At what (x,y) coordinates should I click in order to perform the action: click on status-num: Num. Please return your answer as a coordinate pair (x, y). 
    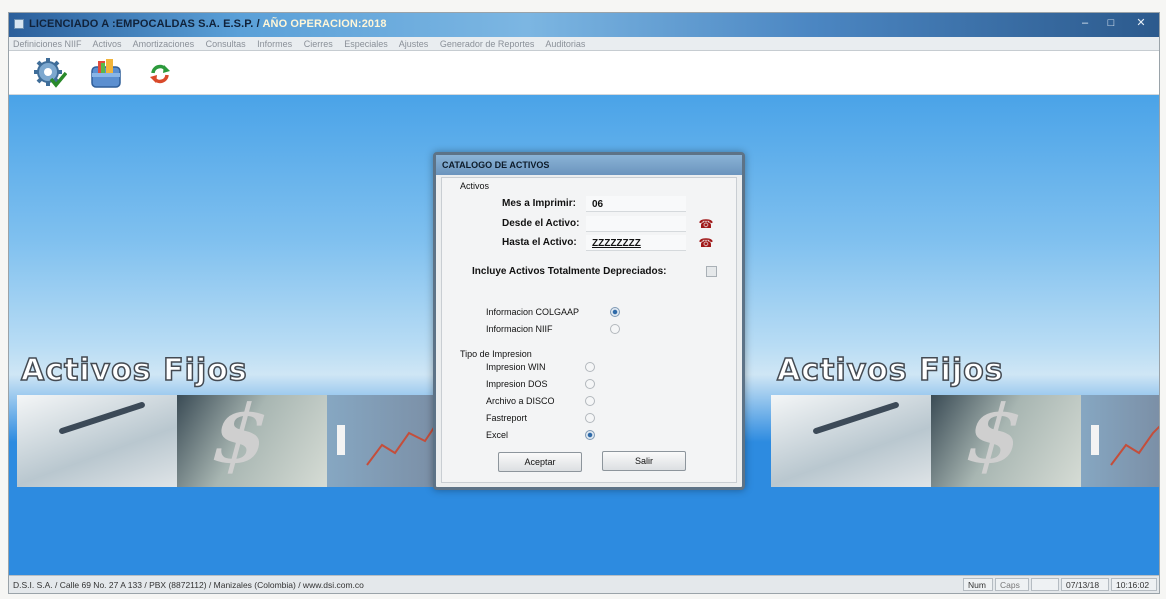
    Looking at the image, I should click on (978, 584).